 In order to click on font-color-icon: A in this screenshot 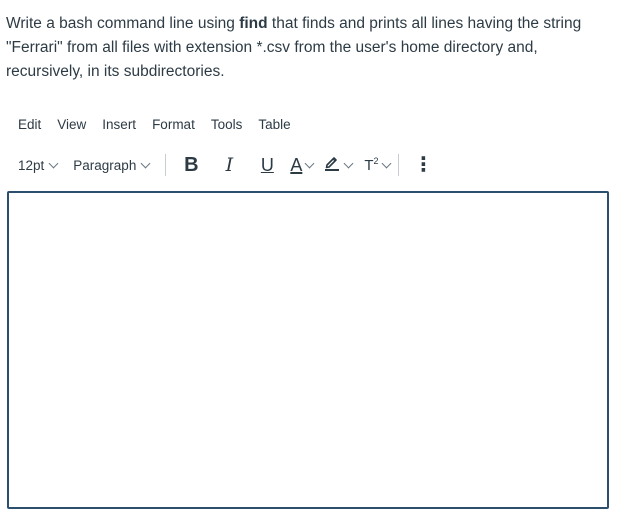, I will do `click(296, 164)`.